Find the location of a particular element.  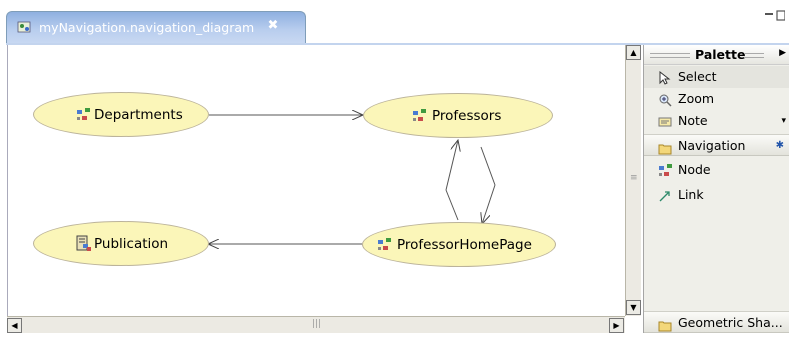

scroll-thumb-grip: ≡ is located at coordinates (634, 178).